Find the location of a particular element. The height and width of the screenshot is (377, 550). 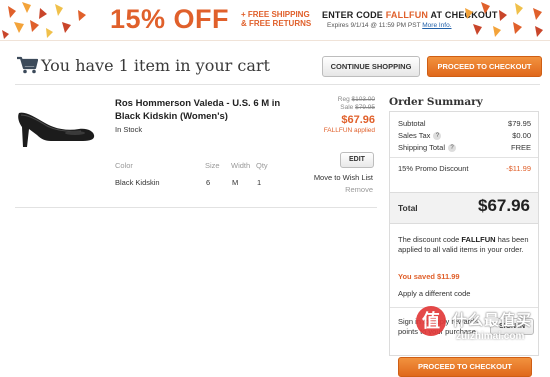

width-header: Width is located at coordinates (241, 165).